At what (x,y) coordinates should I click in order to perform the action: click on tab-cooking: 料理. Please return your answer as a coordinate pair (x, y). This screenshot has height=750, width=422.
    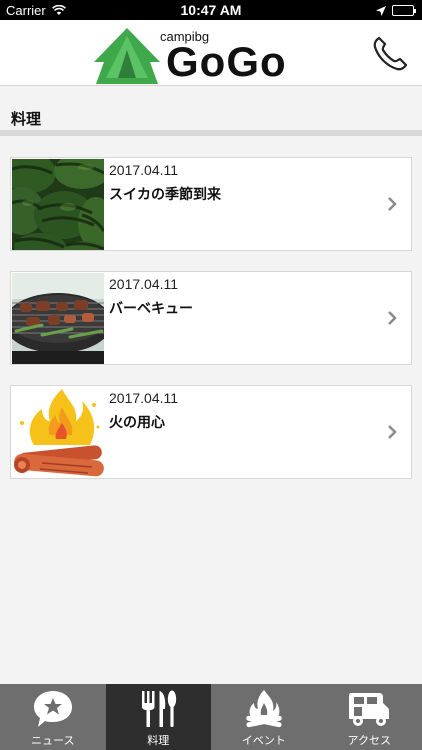
    Looking at the image, I should click on (158, 717).